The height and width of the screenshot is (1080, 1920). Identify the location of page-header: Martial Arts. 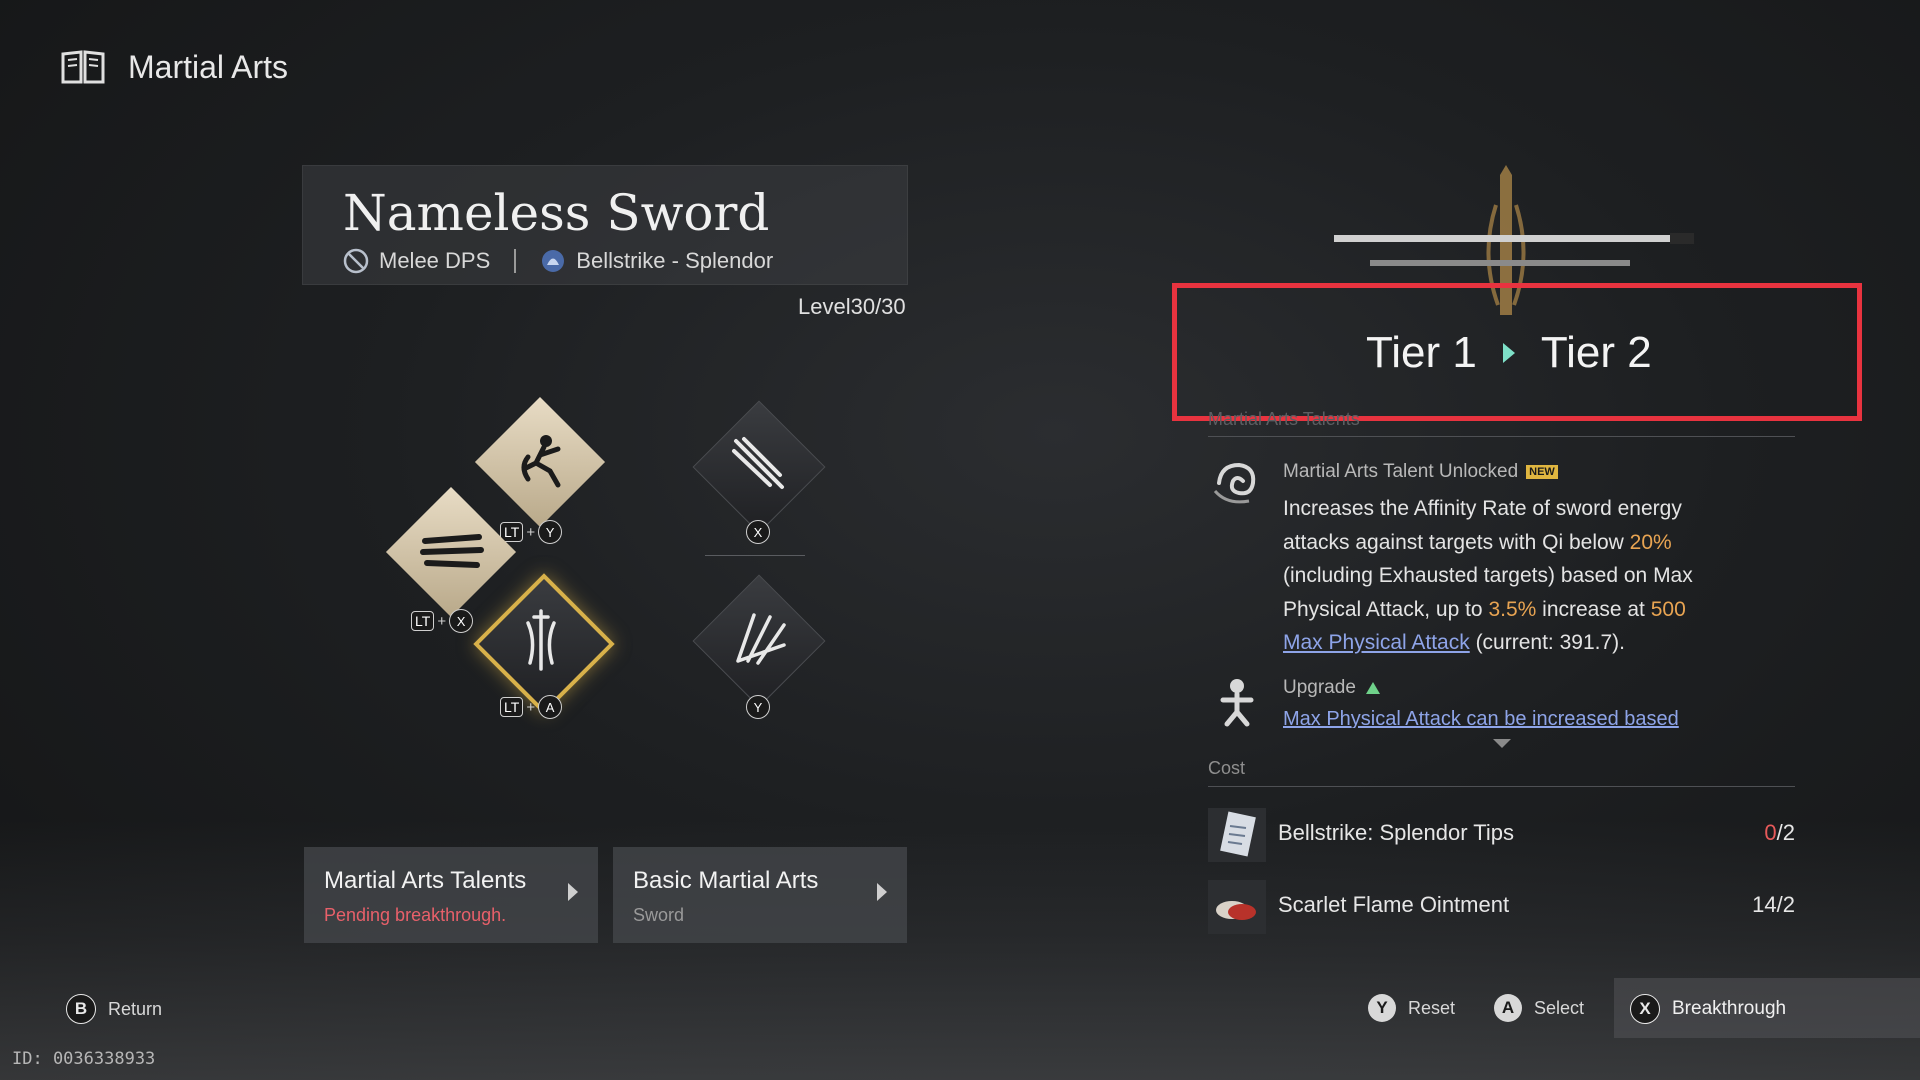
(174, 67).